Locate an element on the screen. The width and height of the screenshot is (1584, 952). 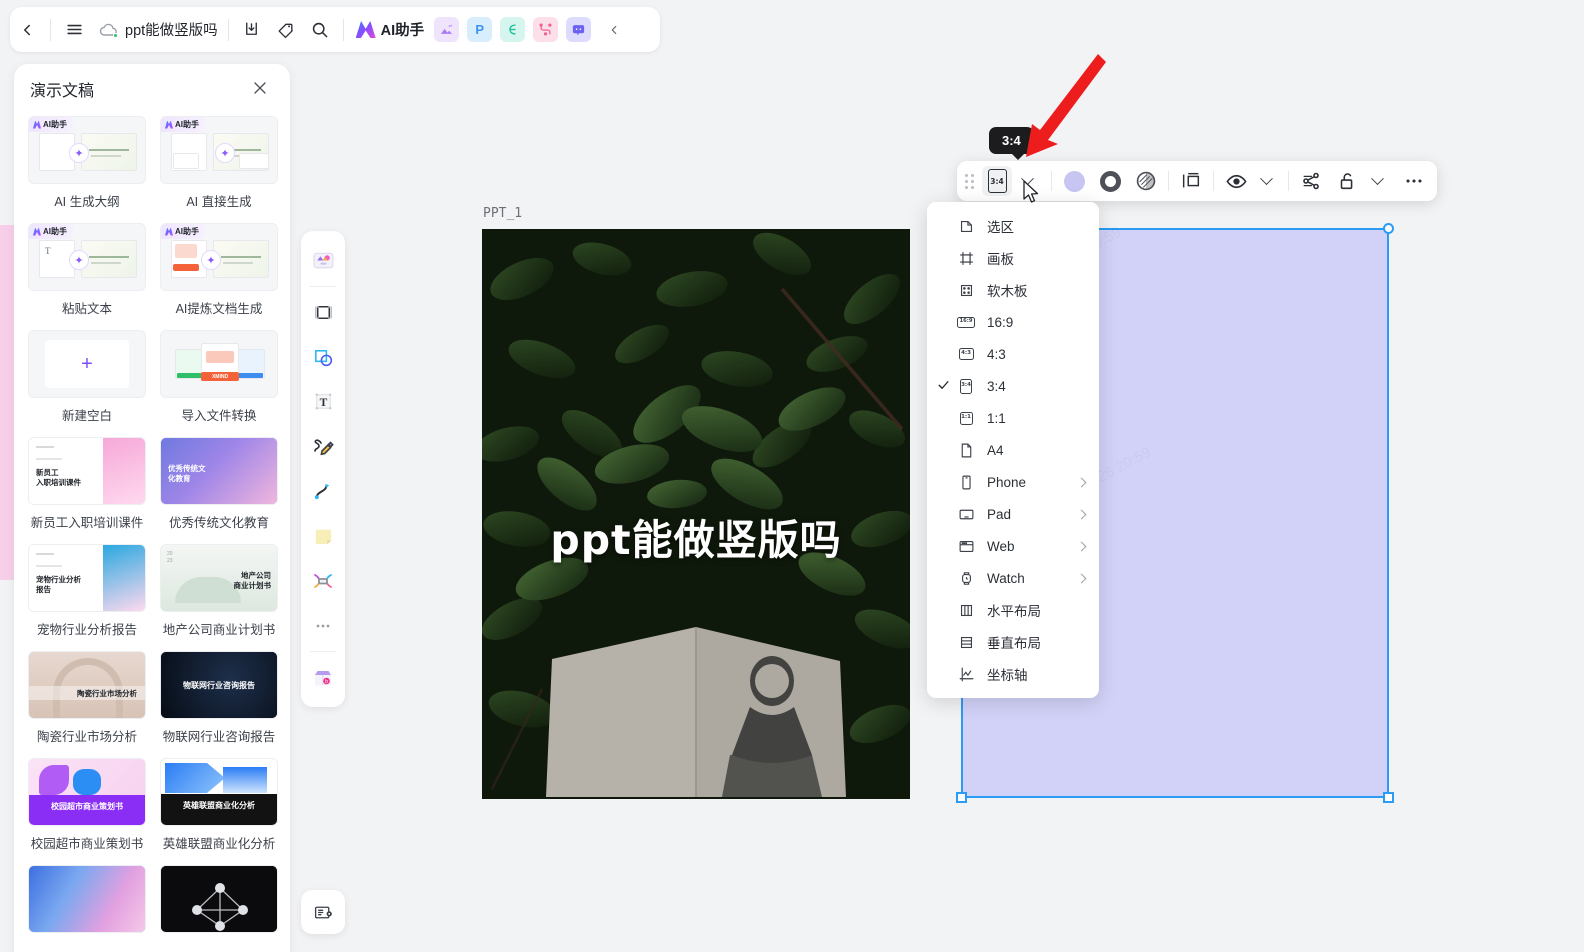
align-icon is located at coordinates (1191, 180).